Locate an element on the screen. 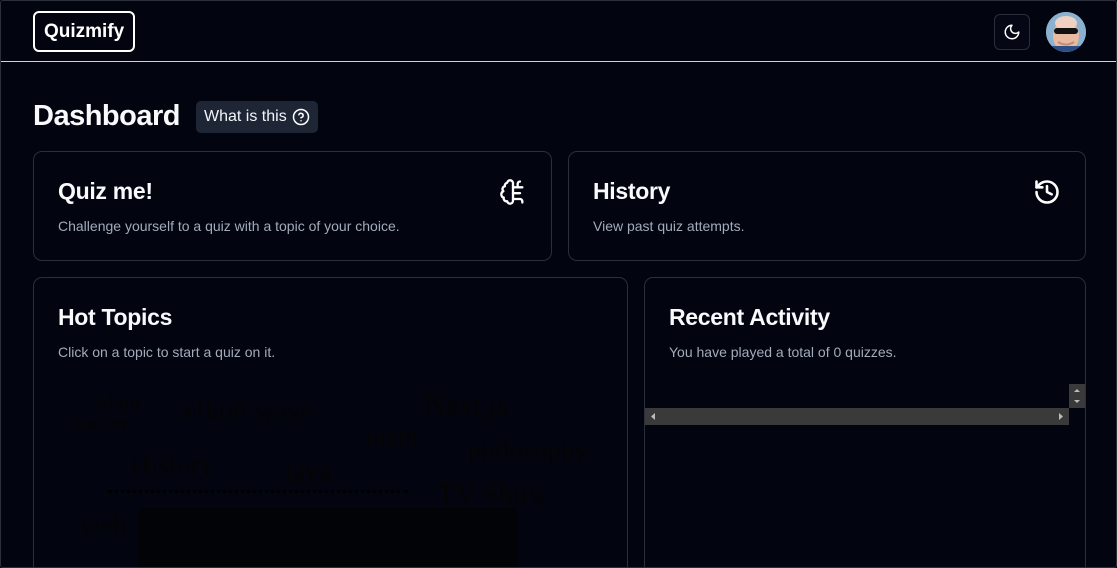 This screenshot has height=568, width=1117. vertical-scrollbar is located at coordinates (1077, 396).